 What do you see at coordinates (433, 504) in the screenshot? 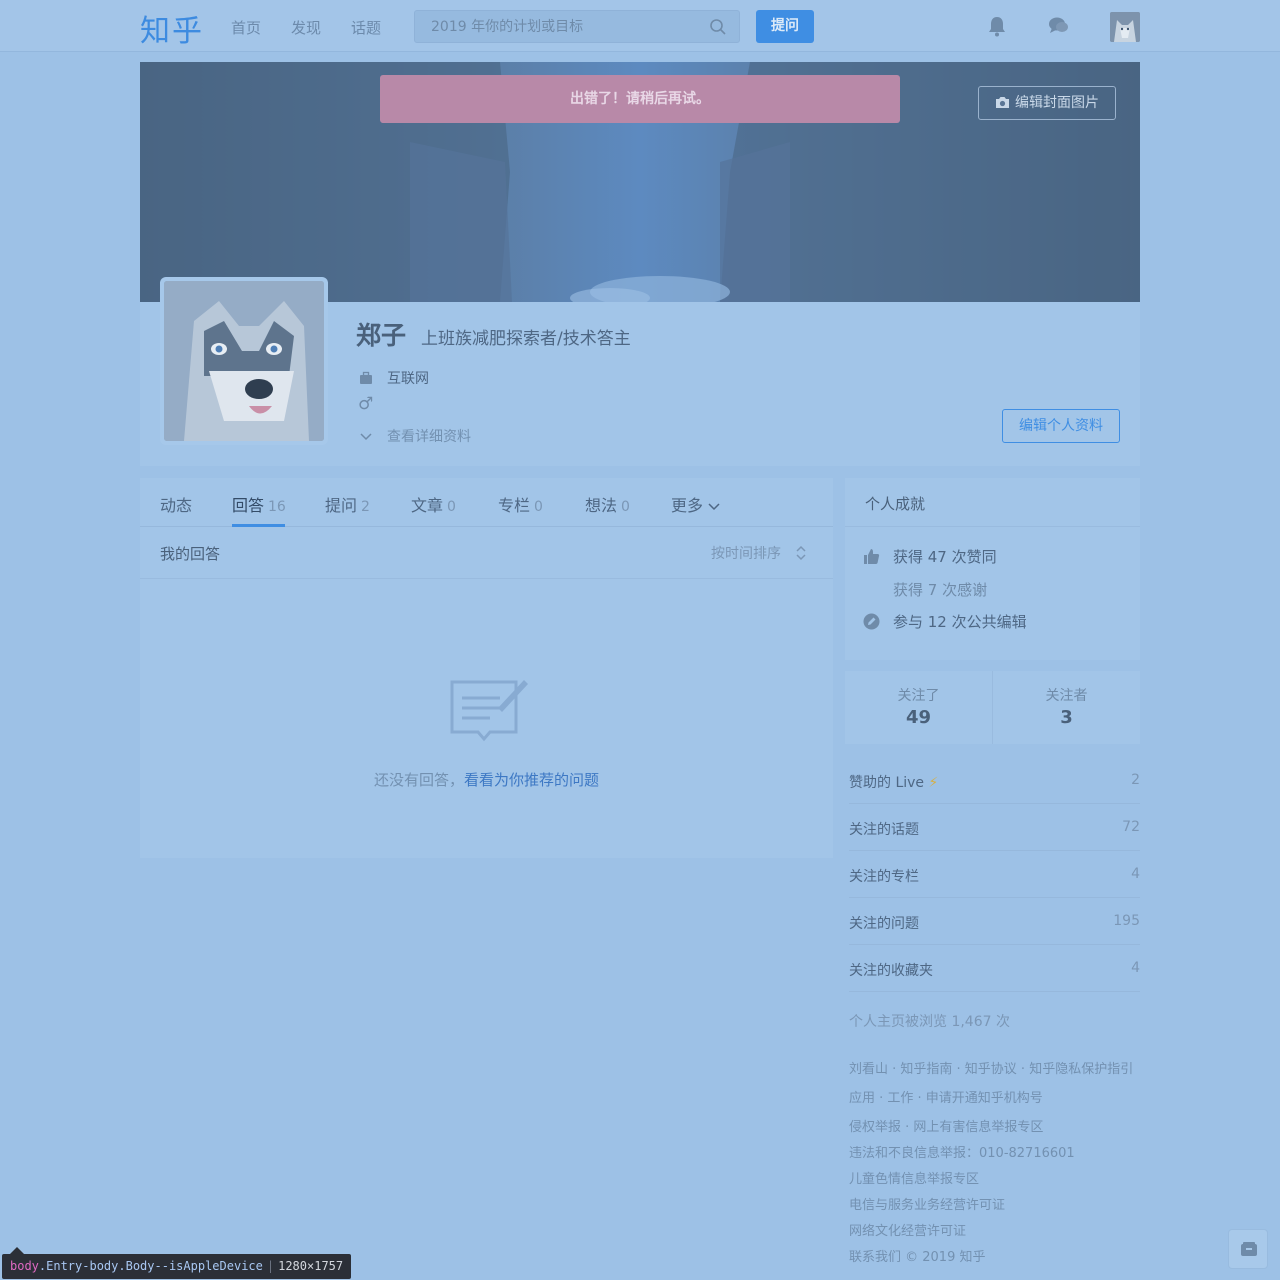
I see `tab-articles: 文章 0` at bounding box center [433, 504].